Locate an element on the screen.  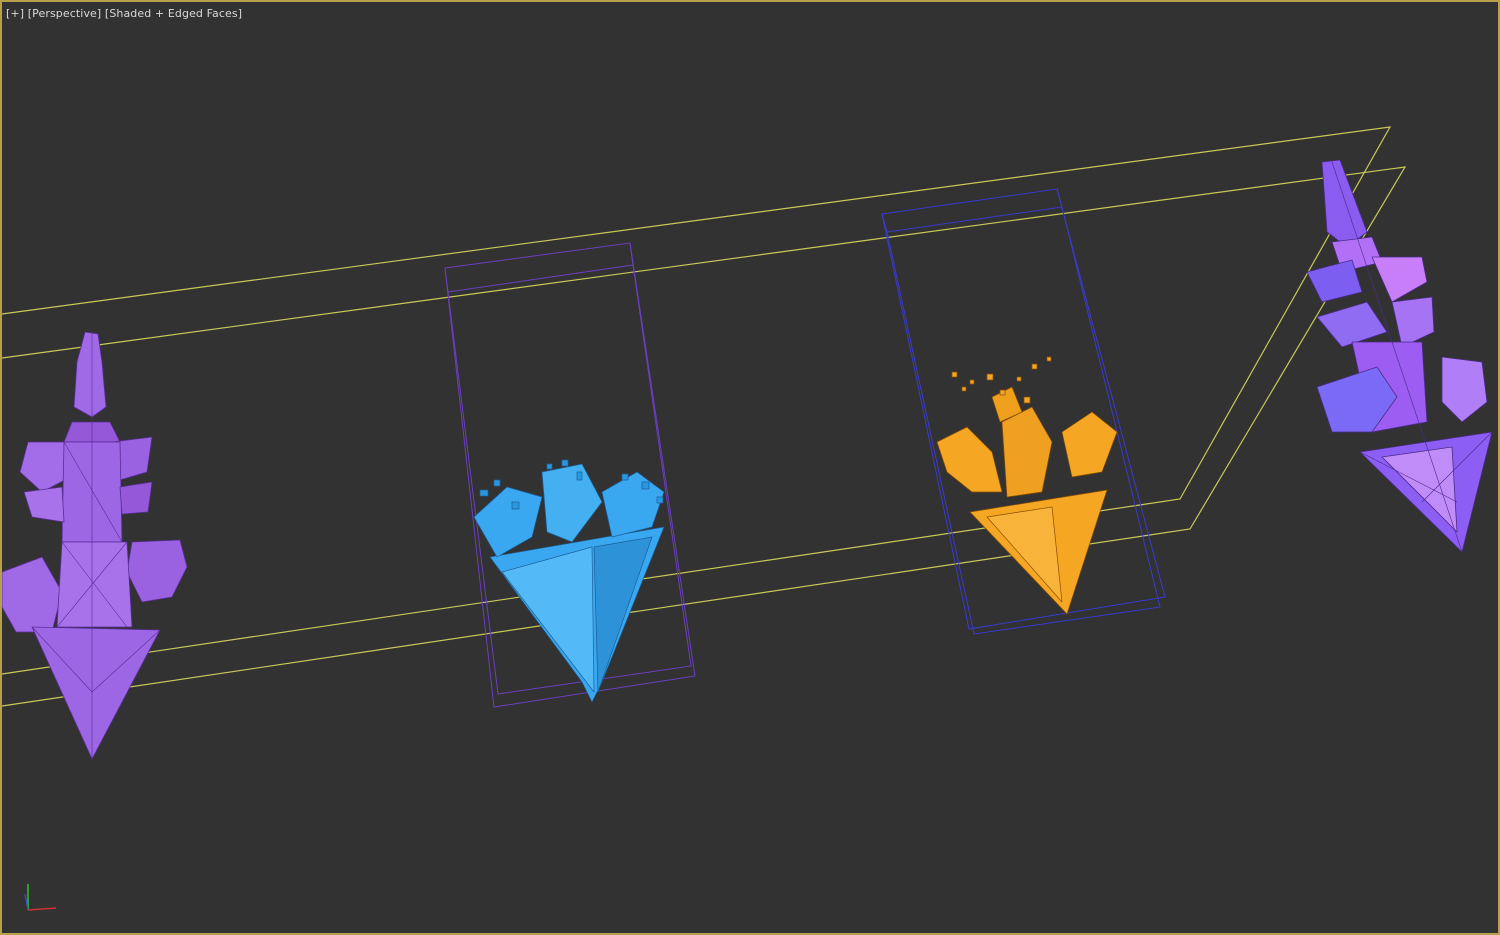
violet-crystal-spear is located at coordinates (1399, 356).